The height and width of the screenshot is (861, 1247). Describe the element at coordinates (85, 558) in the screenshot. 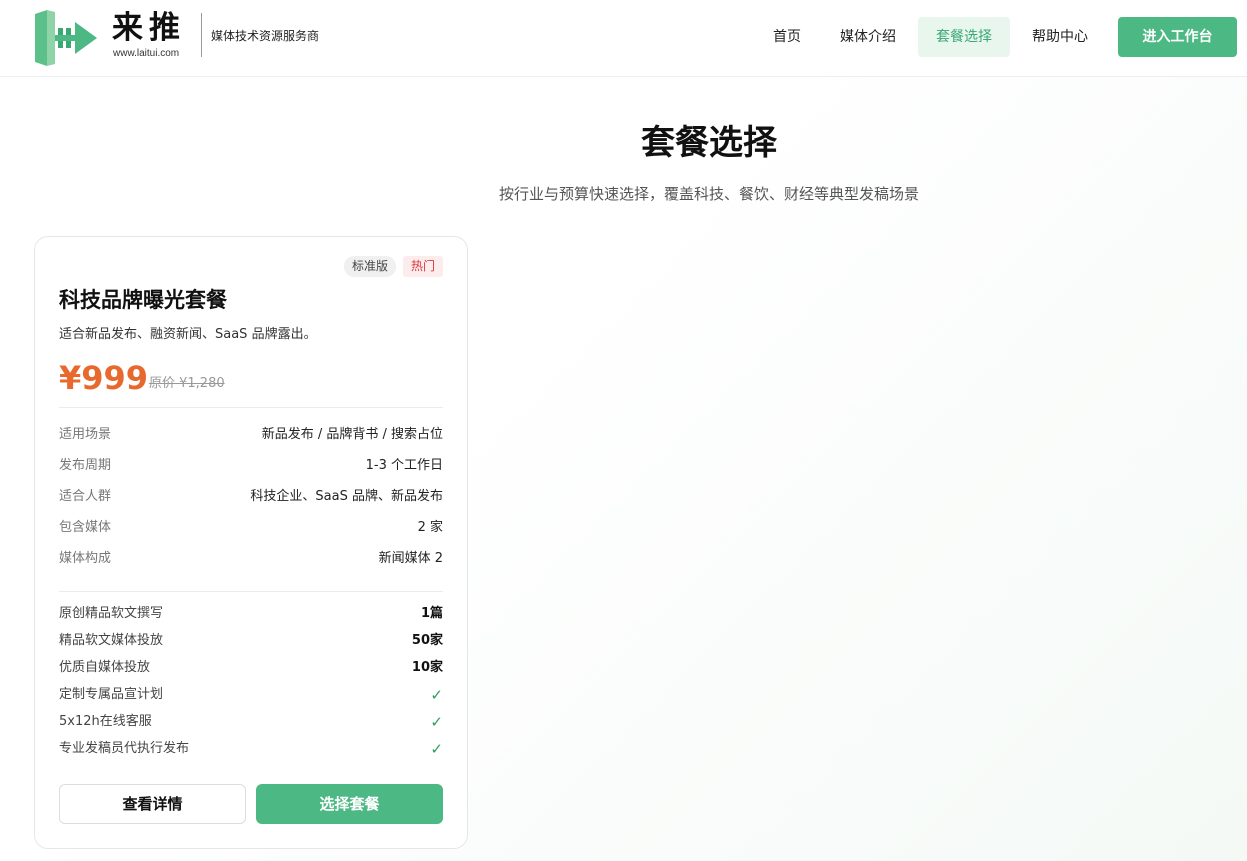

I see `info-label: 媒体构成` at that location.